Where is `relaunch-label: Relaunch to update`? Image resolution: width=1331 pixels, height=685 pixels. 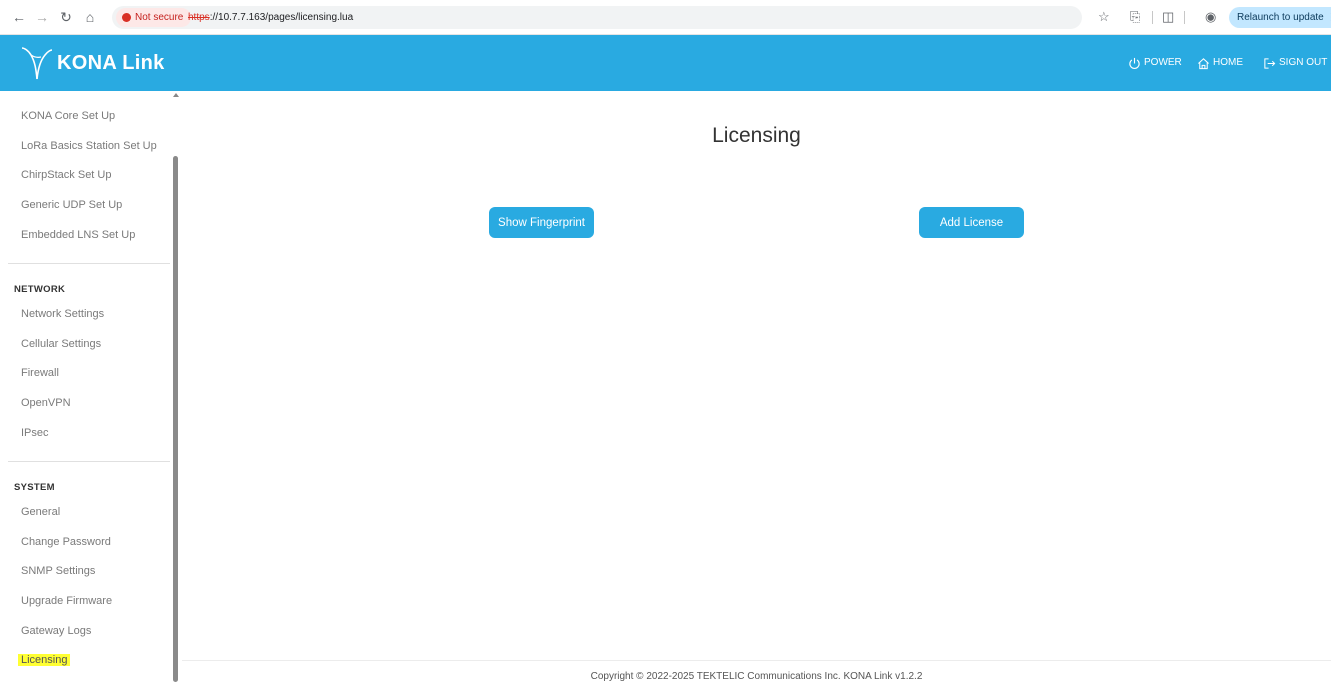 relaunch-label: Relaunch to update is located at coordinates (1280, 17).